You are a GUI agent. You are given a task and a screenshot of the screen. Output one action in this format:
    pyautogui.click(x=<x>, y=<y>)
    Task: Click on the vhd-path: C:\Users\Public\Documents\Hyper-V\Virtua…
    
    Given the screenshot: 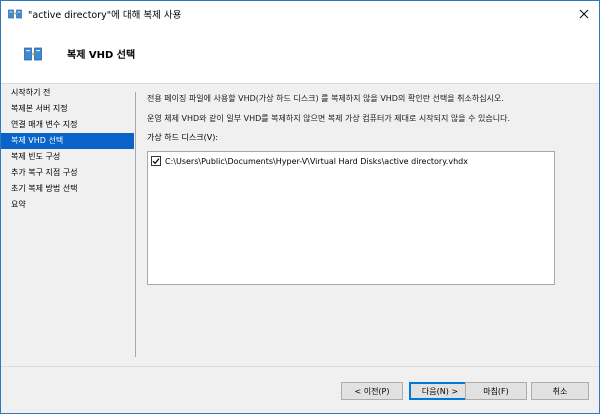 What is the action you would take?
    pyautogui.click(x=316, y=161)
    